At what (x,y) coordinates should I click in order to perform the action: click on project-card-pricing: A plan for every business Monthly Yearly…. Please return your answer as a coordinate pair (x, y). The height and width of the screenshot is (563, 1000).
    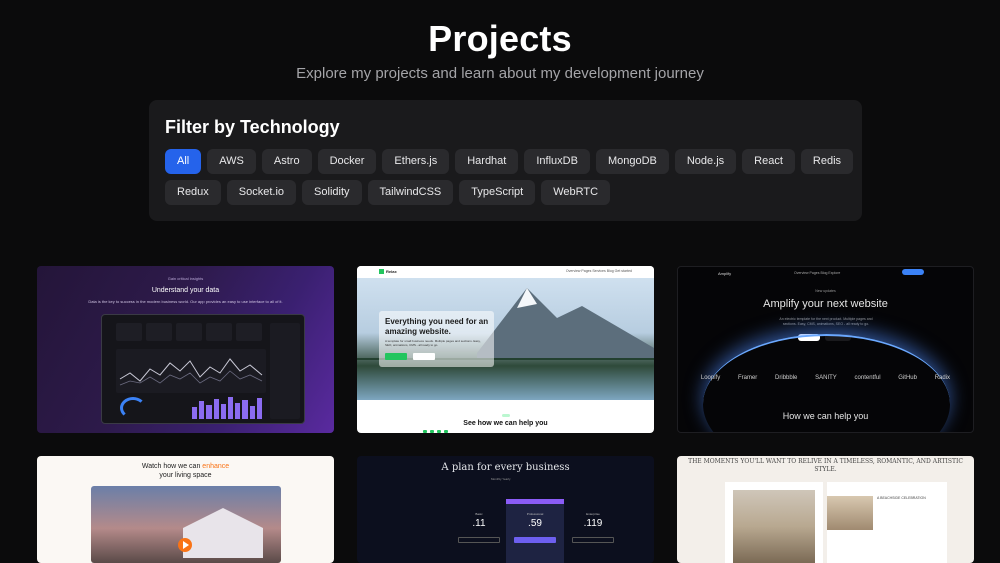
    Looking at the image, I should click on (505, 509).